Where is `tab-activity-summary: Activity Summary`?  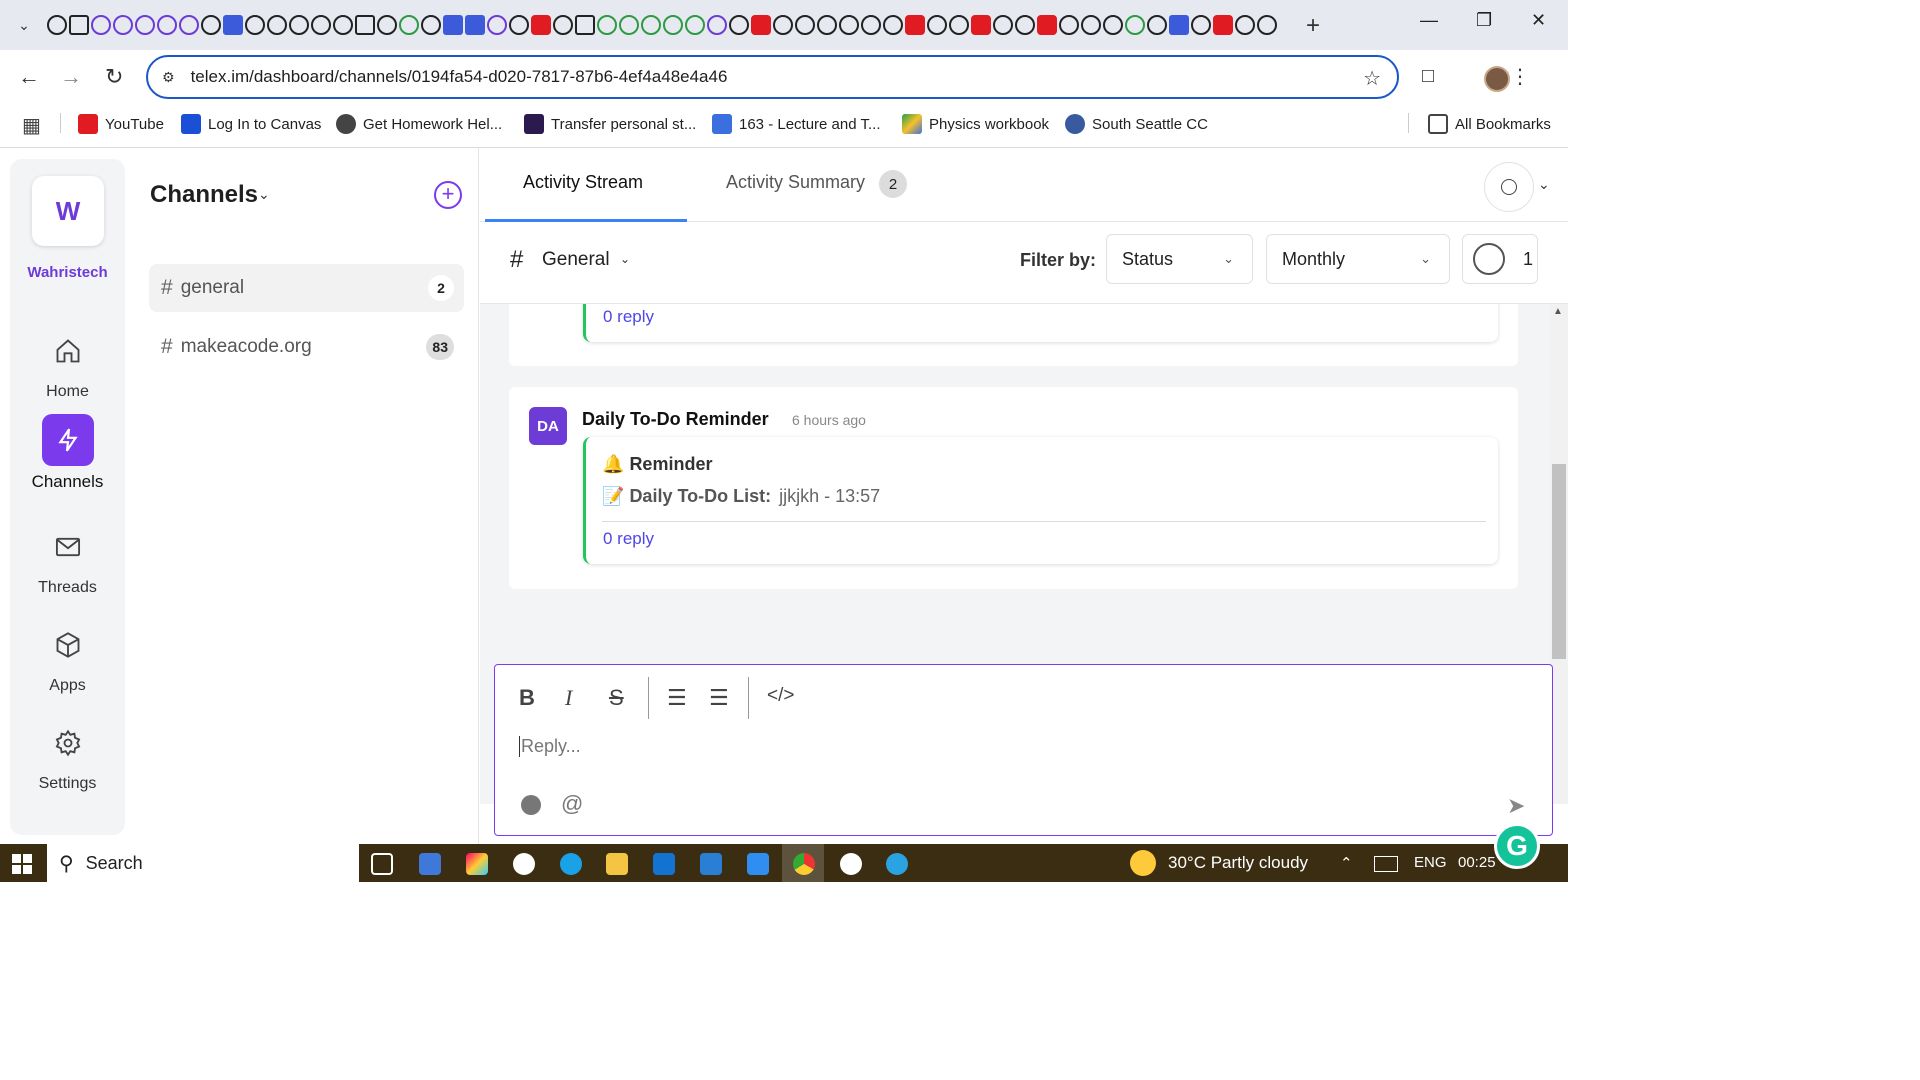 tab-activity-summary: Activity Summary is located at coordinates (795, 182).